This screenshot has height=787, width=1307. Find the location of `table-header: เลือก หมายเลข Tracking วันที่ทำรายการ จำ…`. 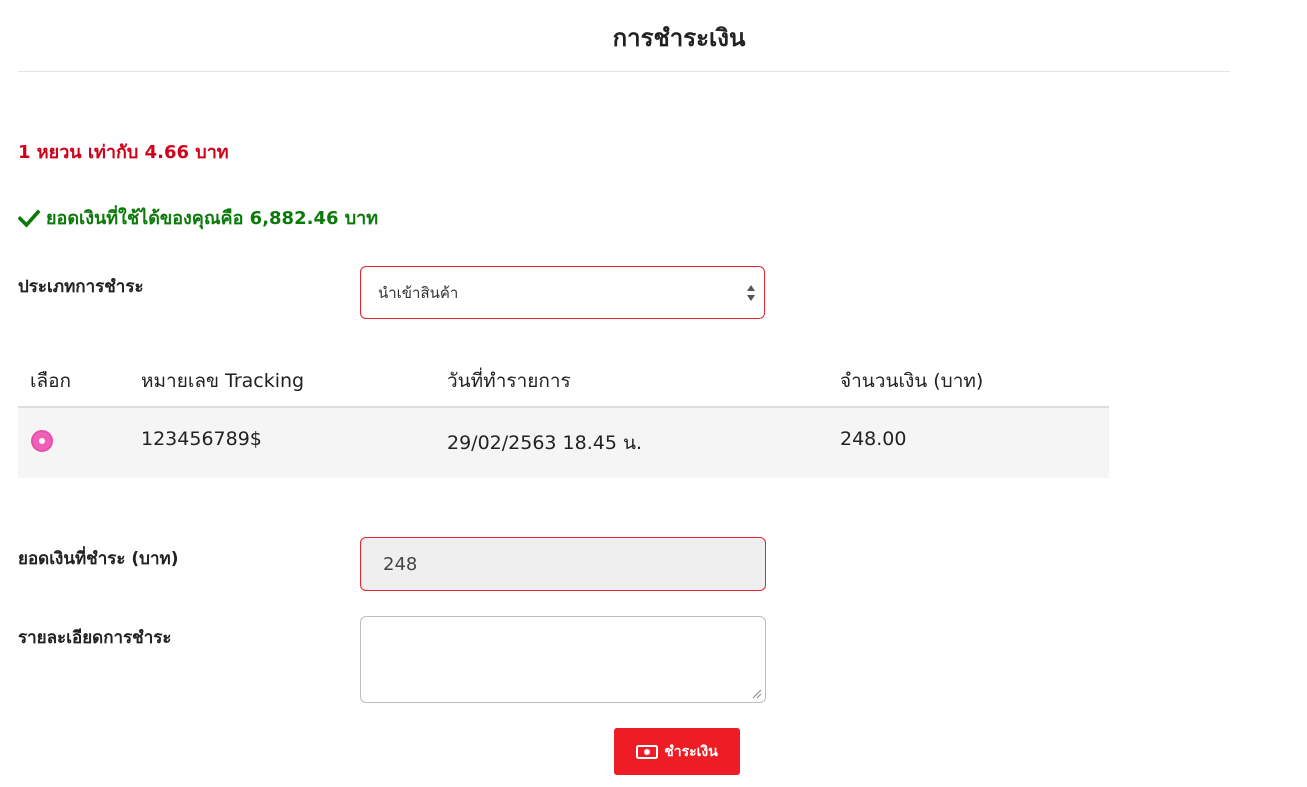

table-header: เลือก หมายเลข Tracking วันที่ทำรายการ จำ… is located at coordinates (563, 382).